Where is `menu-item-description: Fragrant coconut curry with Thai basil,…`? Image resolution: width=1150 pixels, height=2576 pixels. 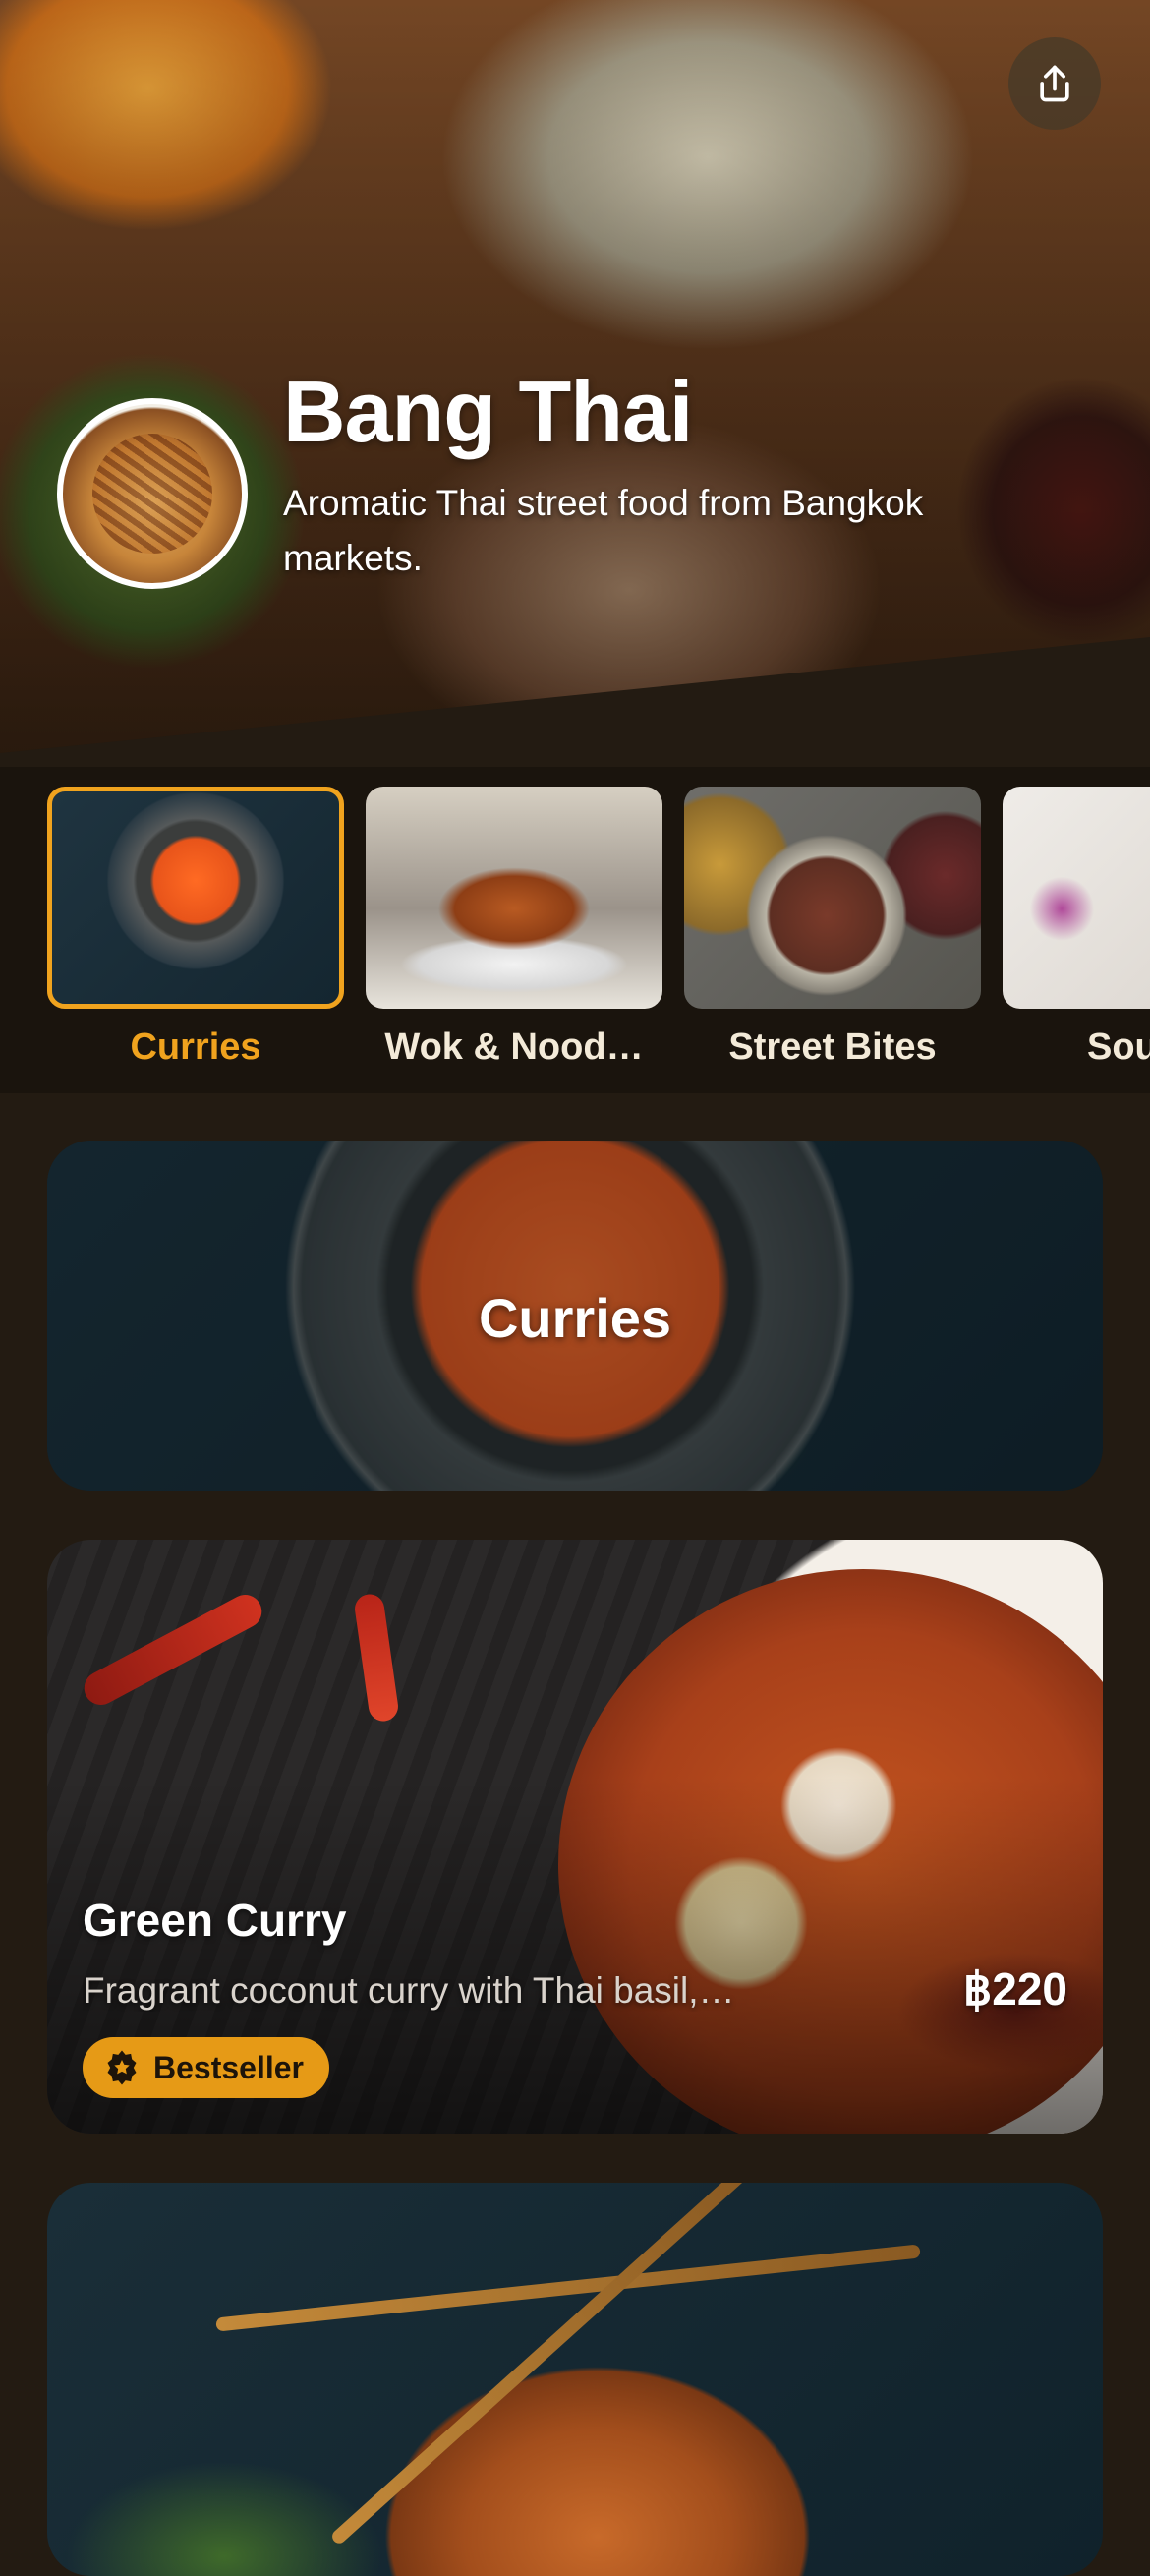
menu-item-description: Fragrant coconut curry with Thai basil,… is located at coordinates (409, 1990).